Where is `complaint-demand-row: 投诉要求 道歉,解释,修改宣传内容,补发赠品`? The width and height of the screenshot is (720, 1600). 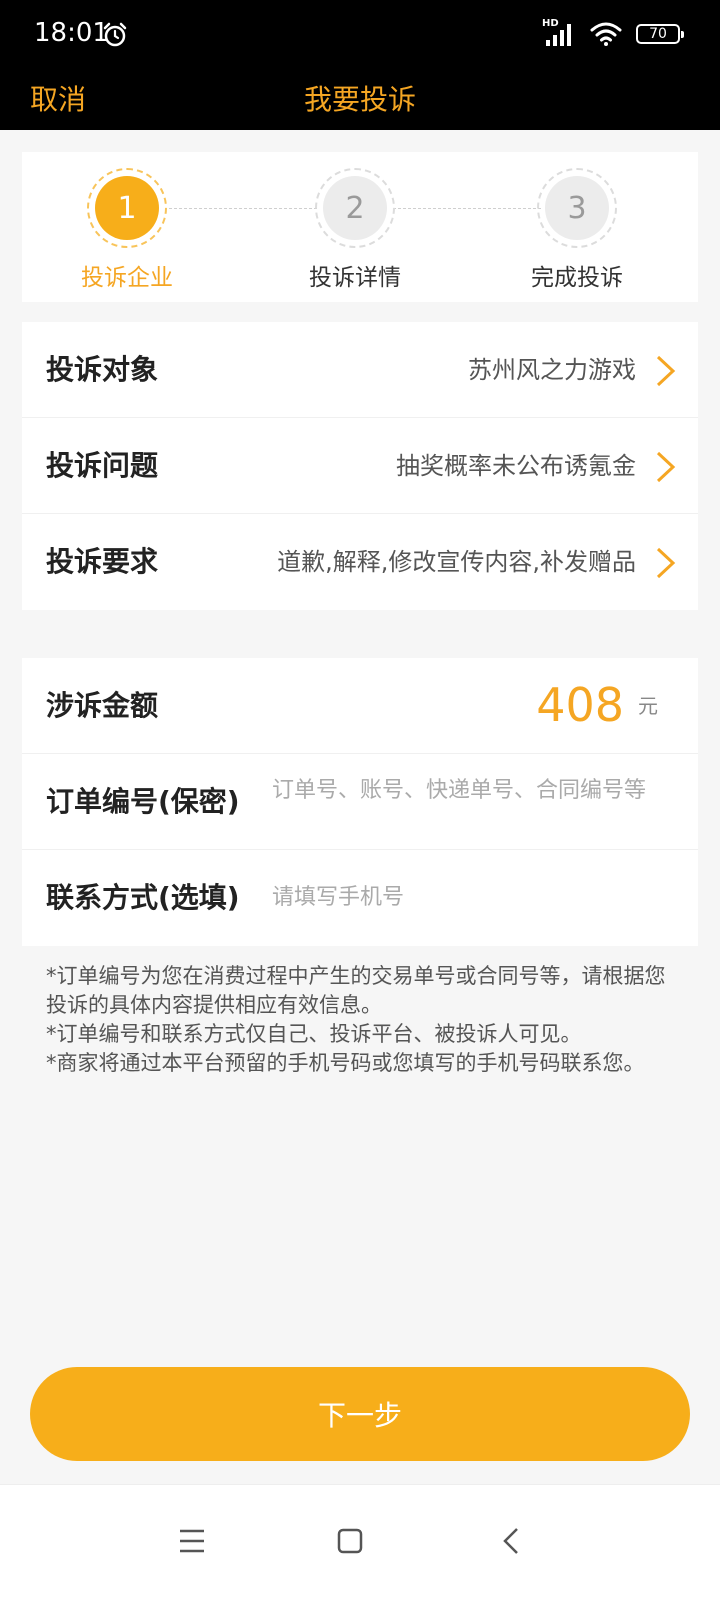
complaint-demand-row: 投诉要求 道歉,解释,修改宣传内容,补发赠品 is located at coordinates (360, 562).